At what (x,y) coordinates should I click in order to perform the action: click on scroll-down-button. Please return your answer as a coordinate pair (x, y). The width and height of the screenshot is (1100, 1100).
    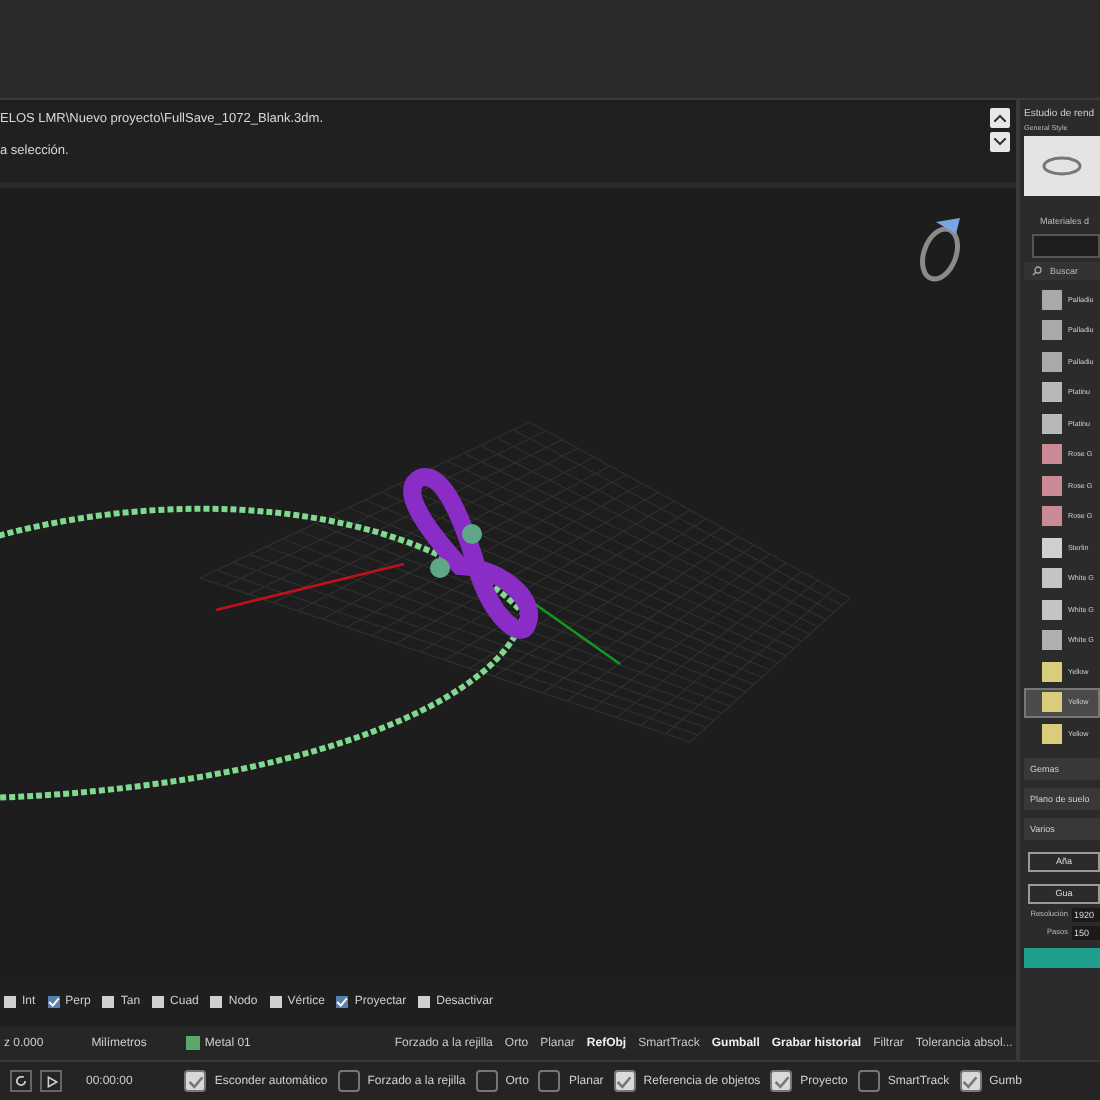
    Looking at the image, I should click on (1000, 142).